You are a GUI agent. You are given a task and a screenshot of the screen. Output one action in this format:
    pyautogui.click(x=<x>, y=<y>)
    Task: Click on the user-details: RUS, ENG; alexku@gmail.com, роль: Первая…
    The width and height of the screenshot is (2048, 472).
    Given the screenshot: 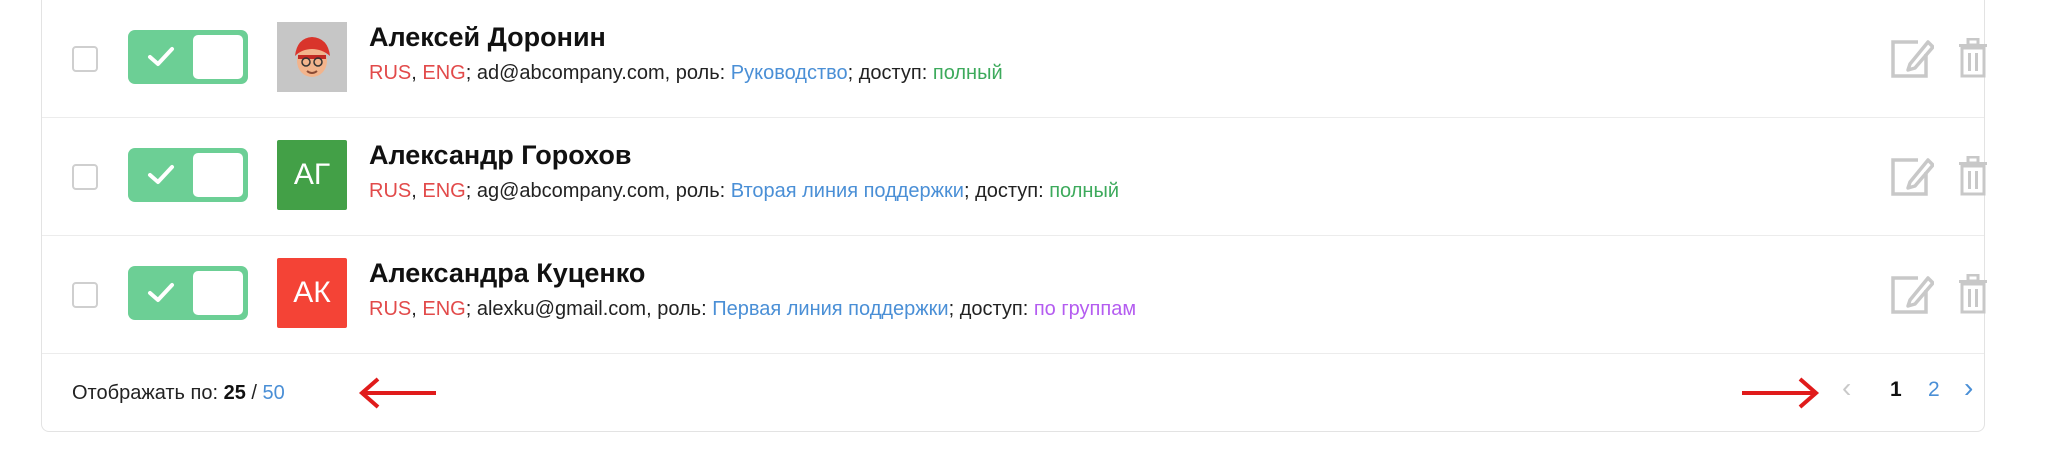 What is the action you would take?
    pyautogui.click(x=753, y=309)
    